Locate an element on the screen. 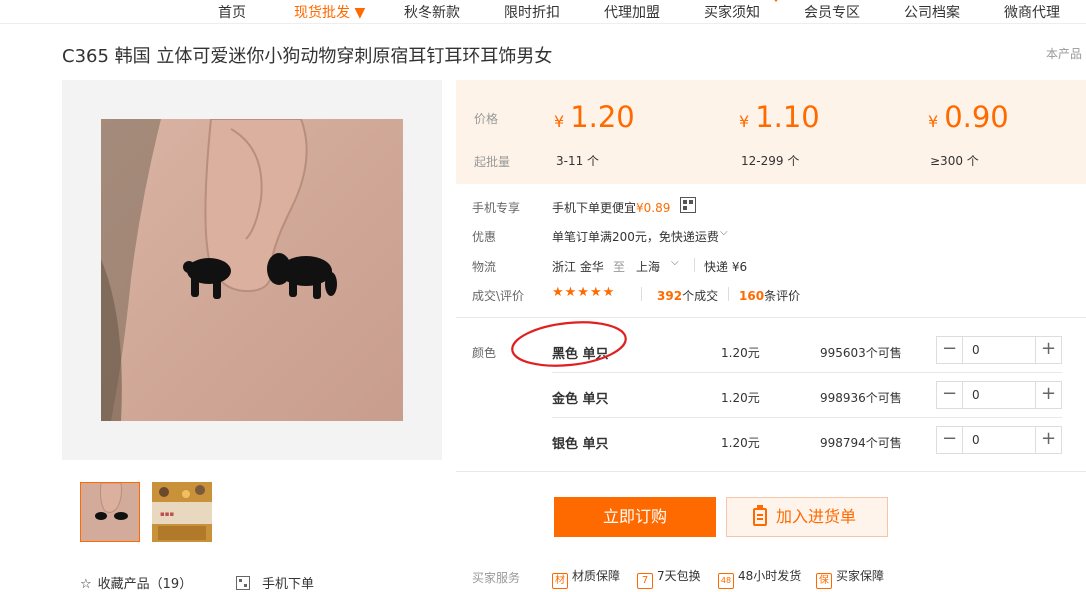 The image size is (1086, 592). price-tier-3: ¥0.90 is located at coordinates (968, 117).